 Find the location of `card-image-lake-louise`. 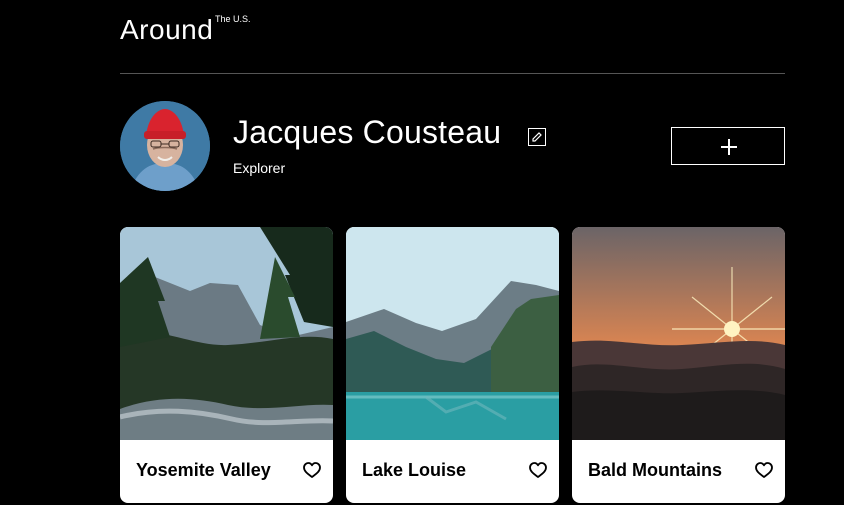

card-image-lake-louise is located at coordinates (452, 333).